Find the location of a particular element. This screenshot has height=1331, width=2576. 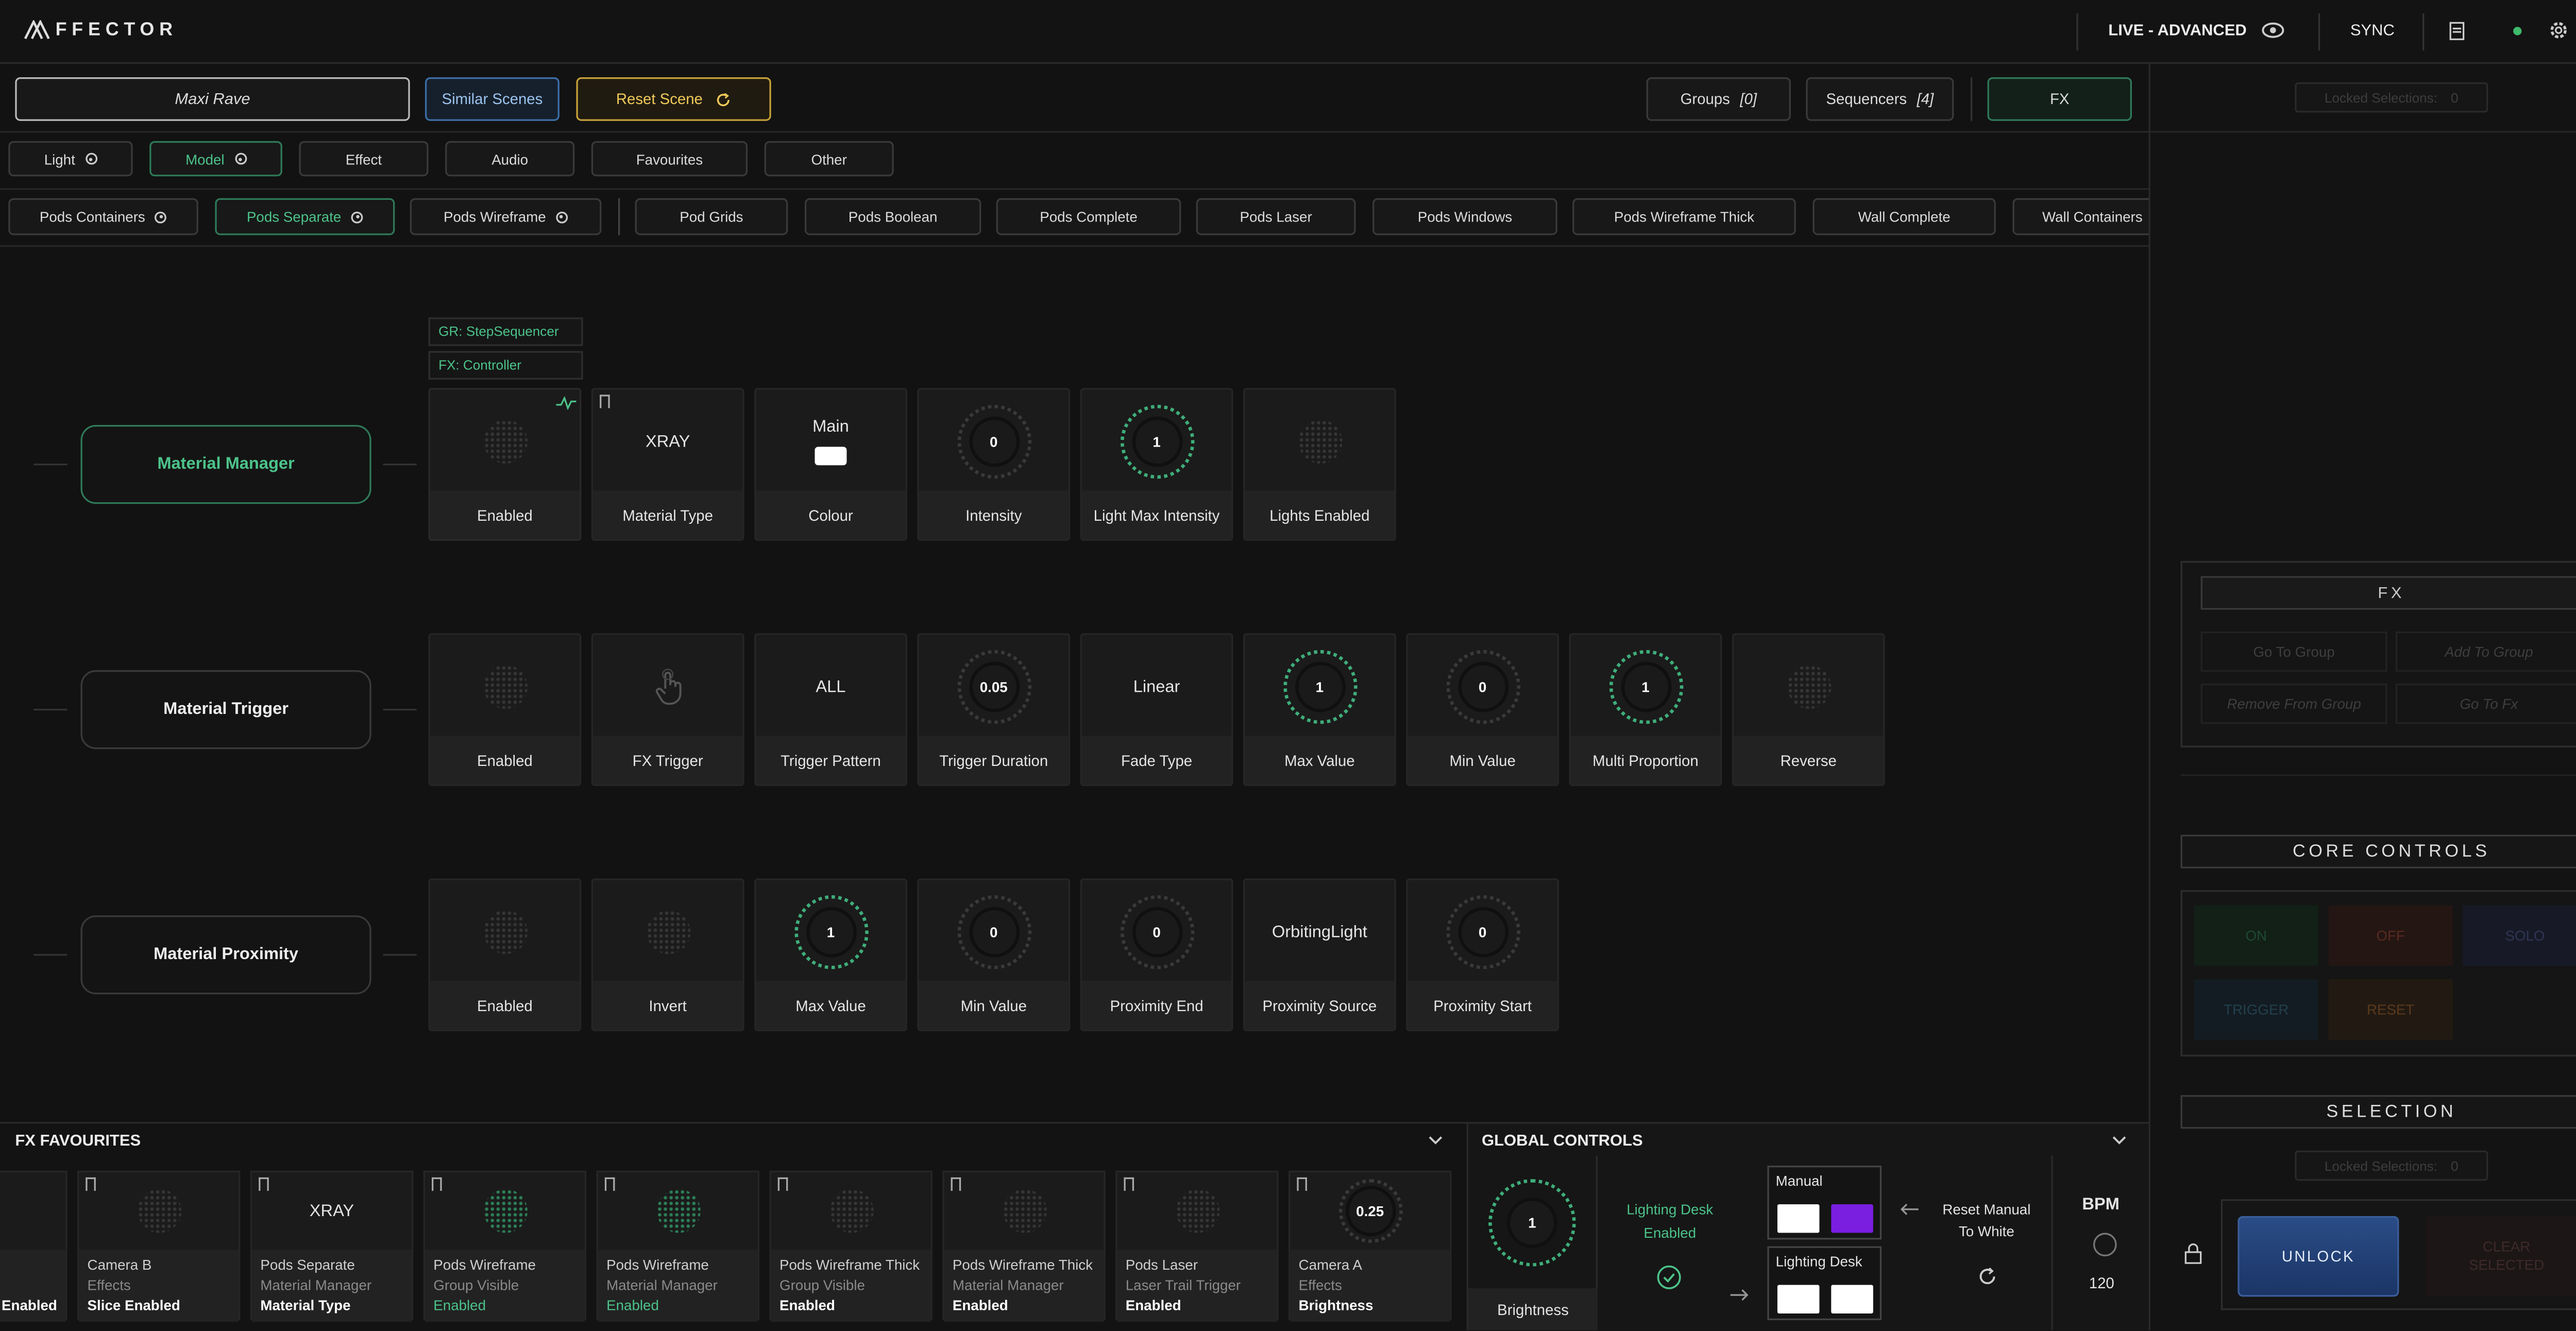

mode-label: LIVE - ADVANCED is located at coordinates (2177, 31).